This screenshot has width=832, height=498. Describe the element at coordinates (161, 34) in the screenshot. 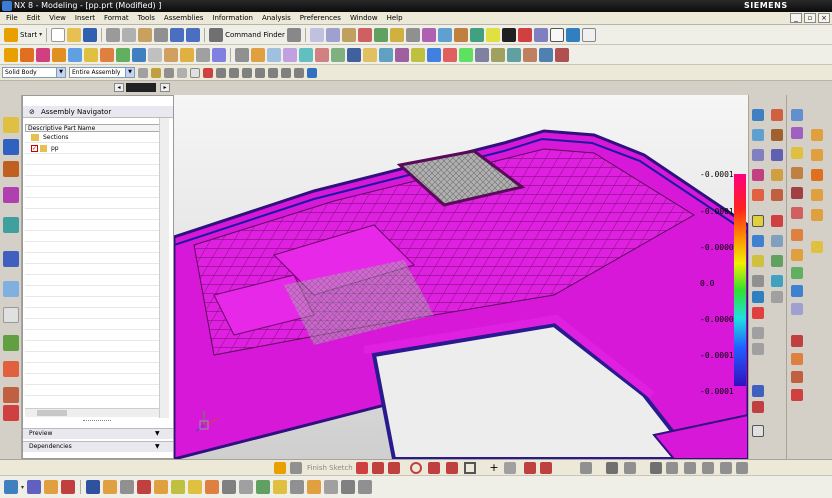

I see `delete-icon` at that location.